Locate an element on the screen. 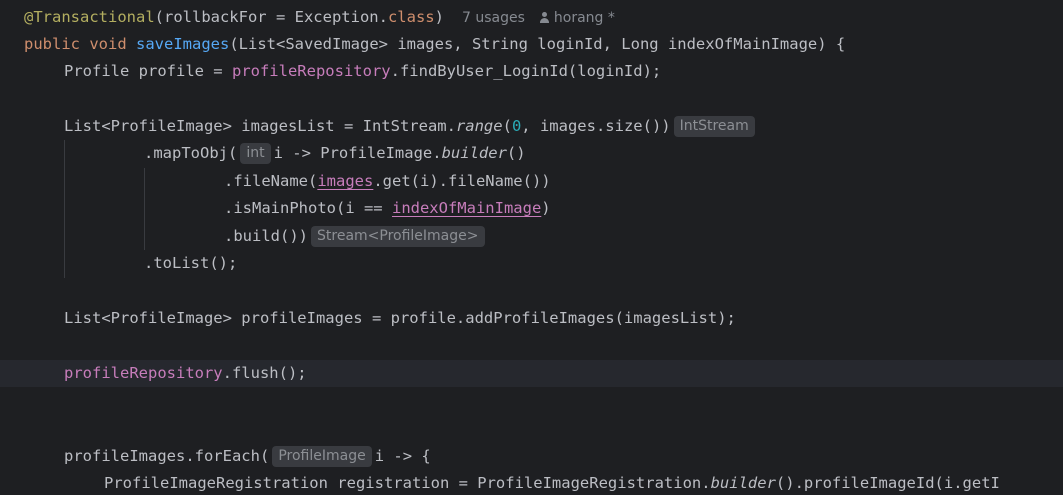 This screenshot has width=1063, height=495. captured-variable: indexOfMainImage is located at coordinates (466, 208).